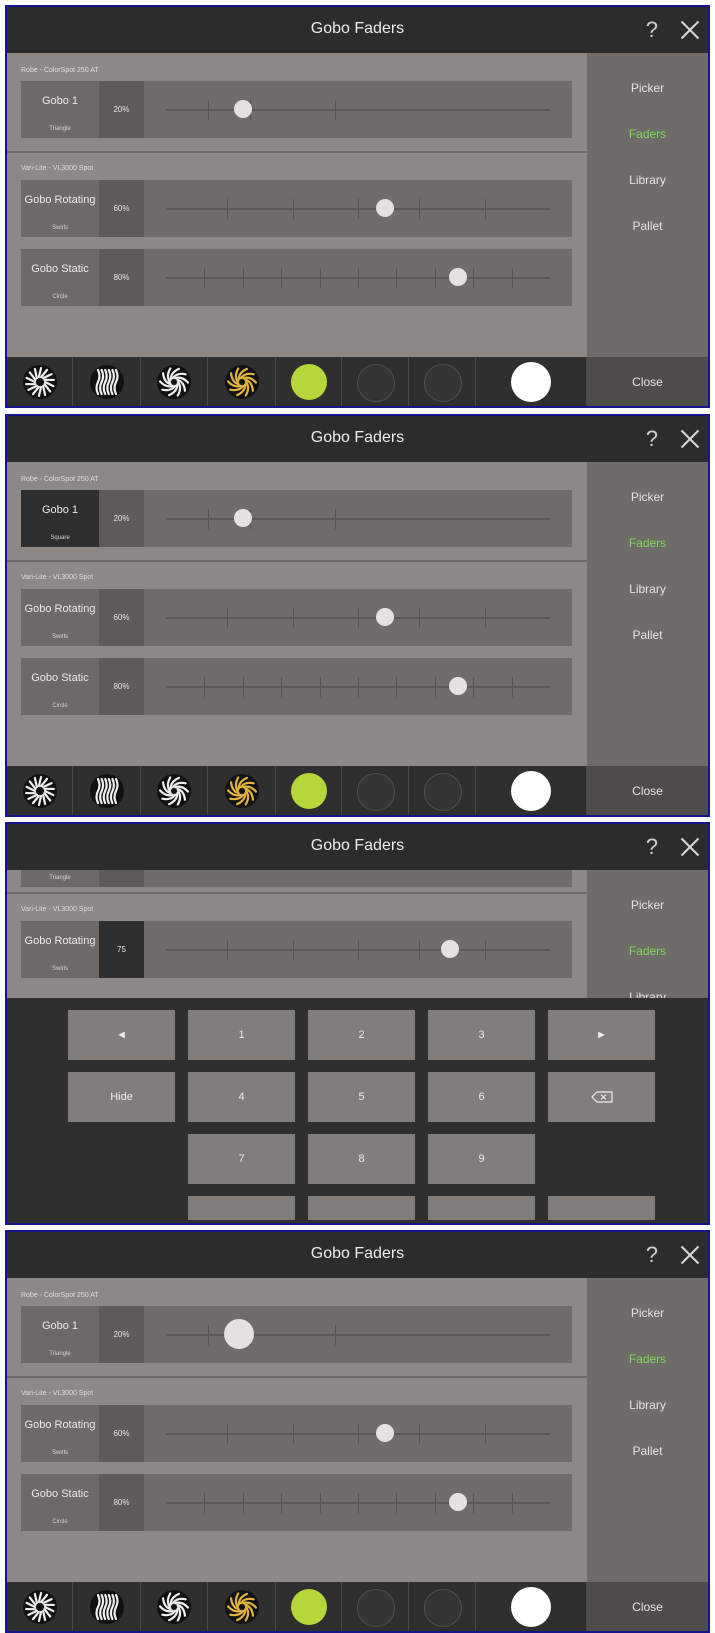 This screenshot has height=1633, width=715. I want to click on key-1: 1, so click(241, 1035).